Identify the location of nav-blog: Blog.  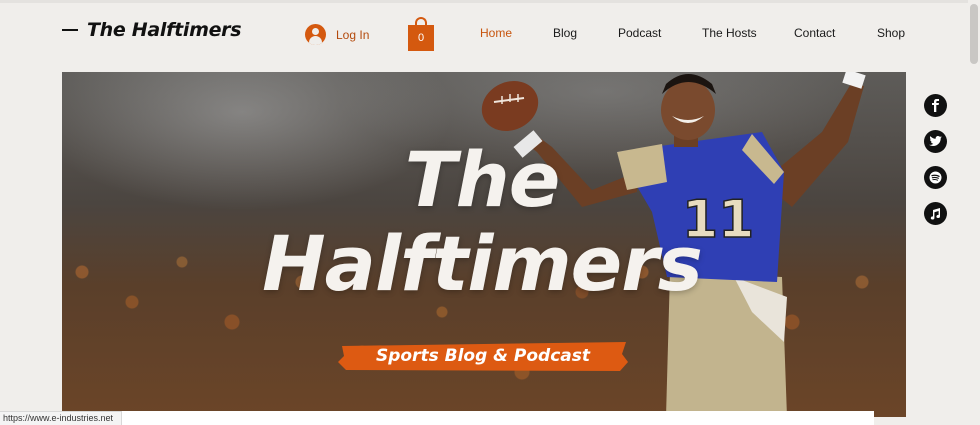
(565, 33).